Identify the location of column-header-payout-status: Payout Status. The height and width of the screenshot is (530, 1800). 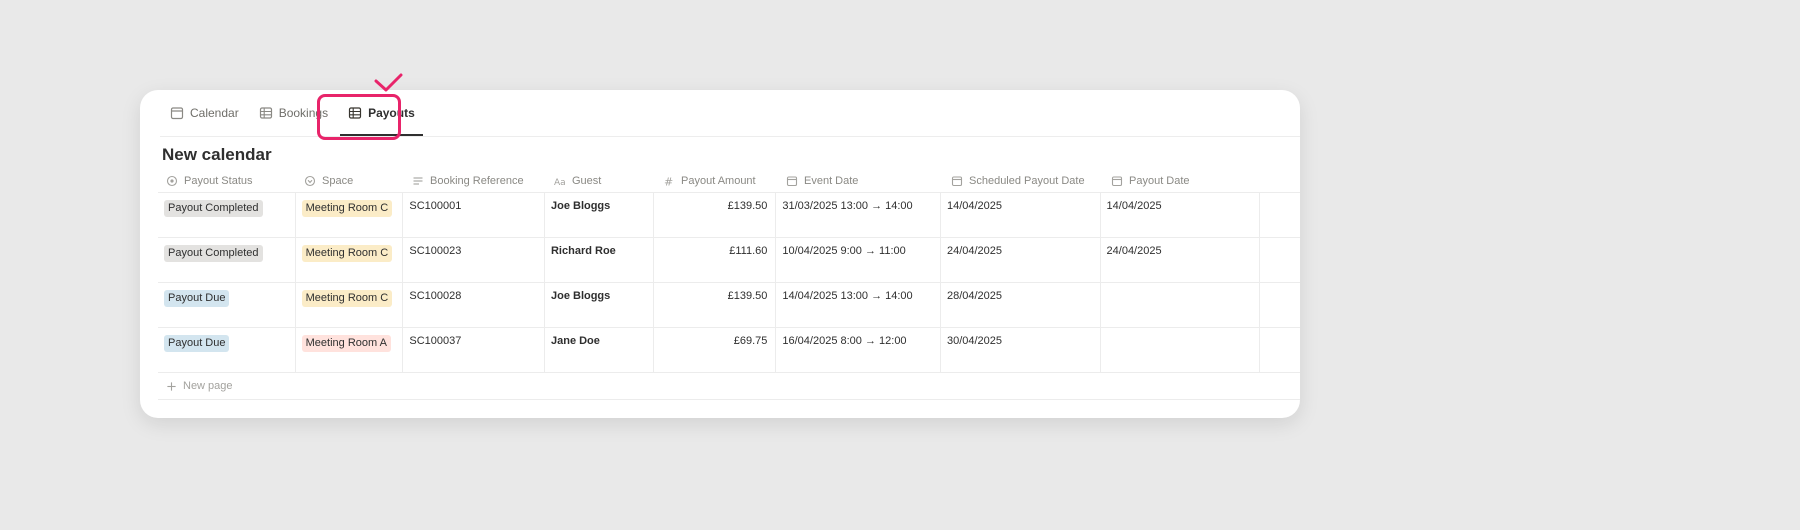
(227, 181).